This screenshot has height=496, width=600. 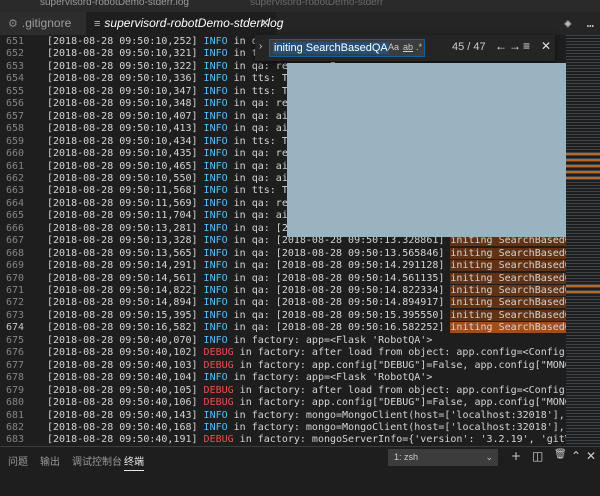 I want to click on terminal-select: 1: zsh ⌄, so click(x=443, y=457).